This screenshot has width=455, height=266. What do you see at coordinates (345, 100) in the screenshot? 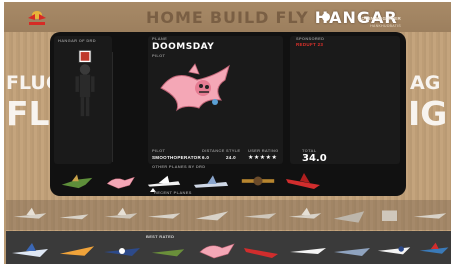
I see `sponsor-cell` at bounding box center [345, 100].